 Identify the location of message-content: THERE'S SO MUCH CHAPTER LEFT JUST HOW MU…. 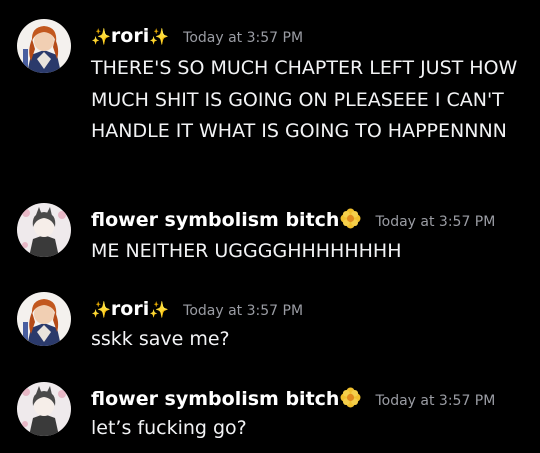
(304, 99).